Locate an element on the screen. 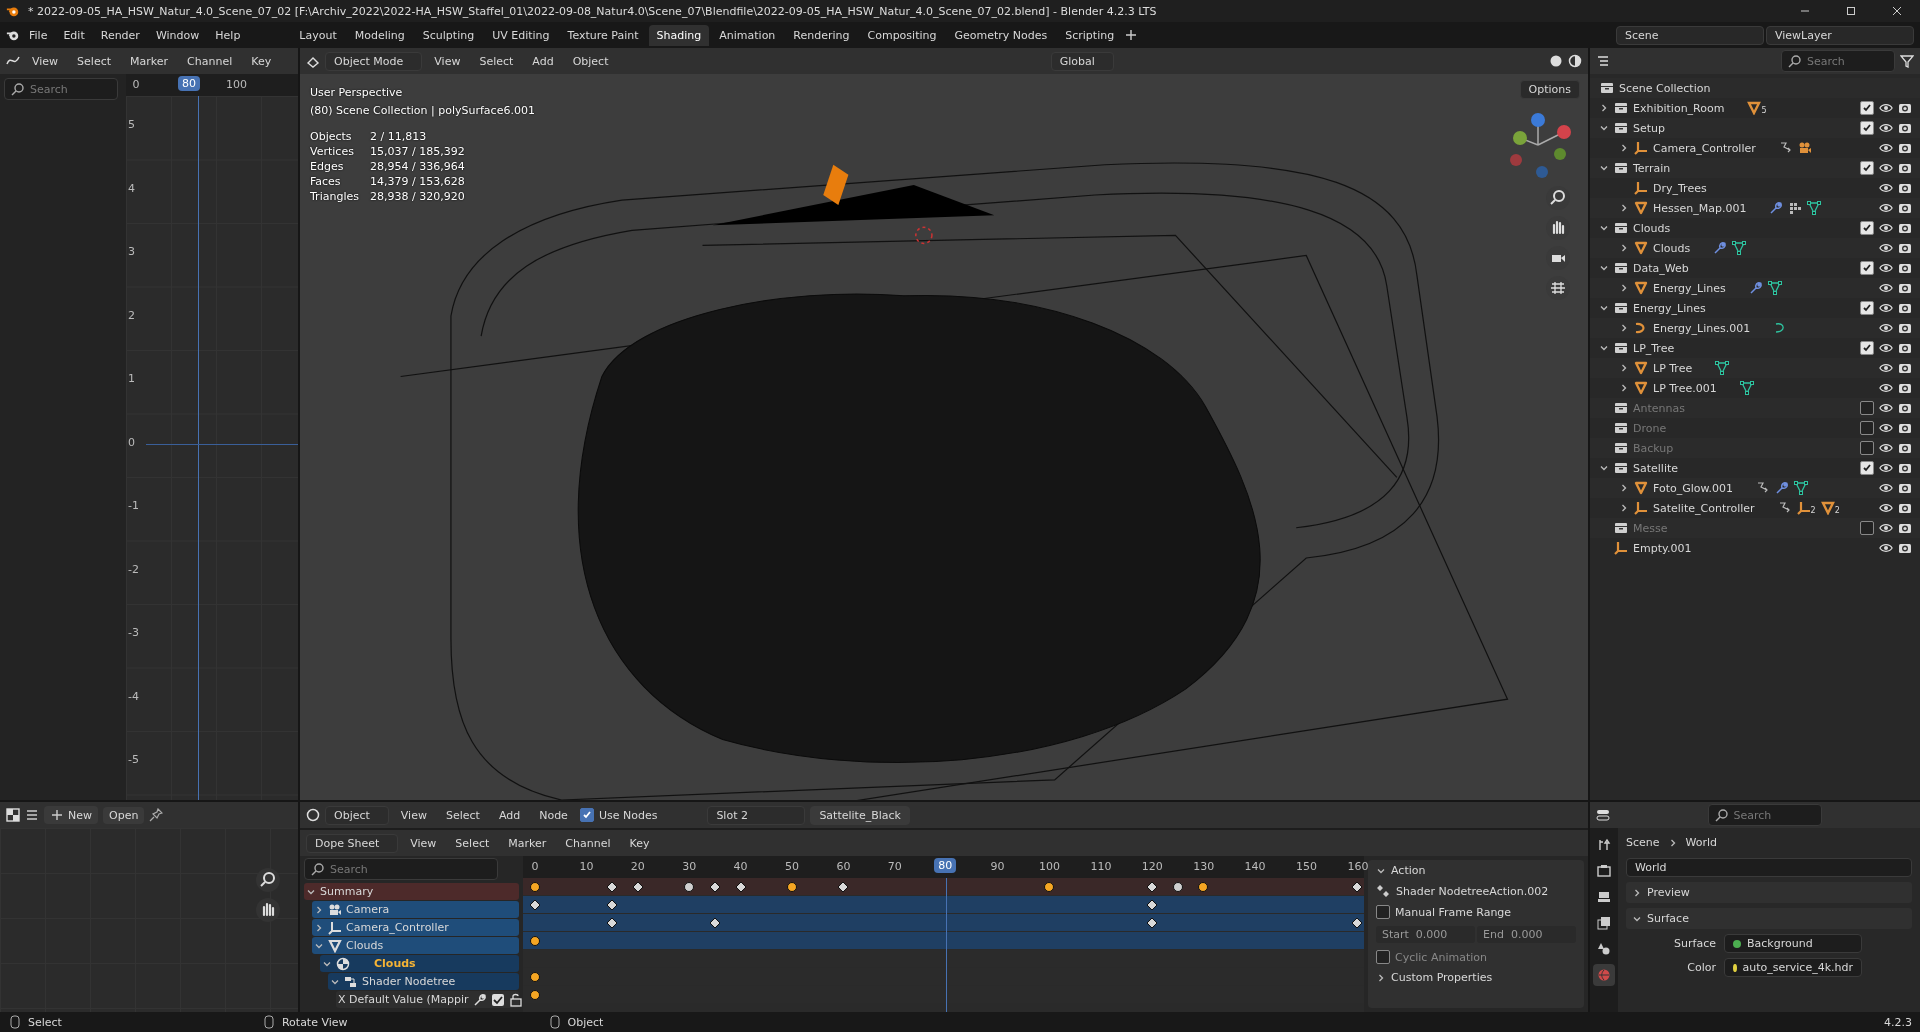 This screenshot has height=1032, width=1920. list-icon is located at coordinates (1603, 61).